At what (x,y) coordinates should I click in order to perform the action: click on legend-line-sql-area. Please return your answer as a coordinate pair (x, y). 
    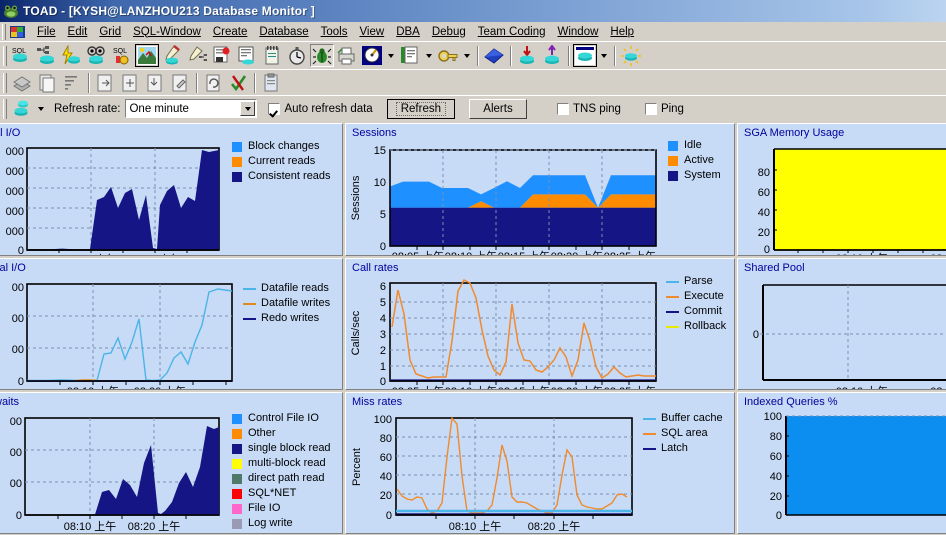
    Looking at the image, I should click on (649, 433).